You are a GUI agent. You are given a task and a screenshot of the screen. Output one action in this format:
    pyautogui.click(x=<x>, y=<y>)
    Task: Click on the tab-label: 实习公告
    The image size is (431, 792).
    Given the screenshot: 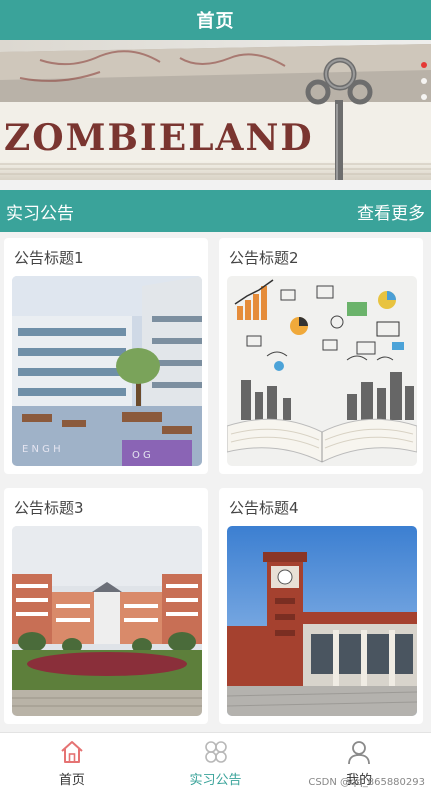 What is the action you would take?
    pyautogui.click(x=215, y=780)
    